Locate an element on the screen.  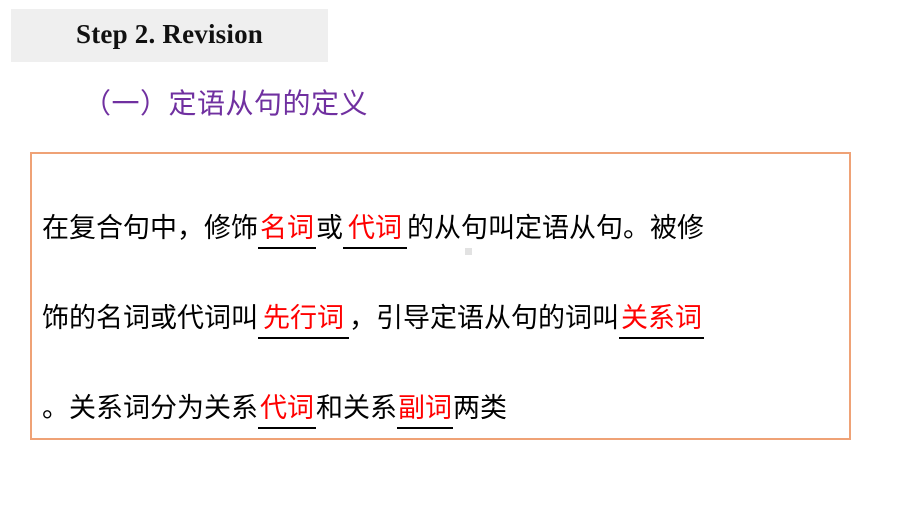
fill-in-blank: 副词 is located at coordinates (425, 410).